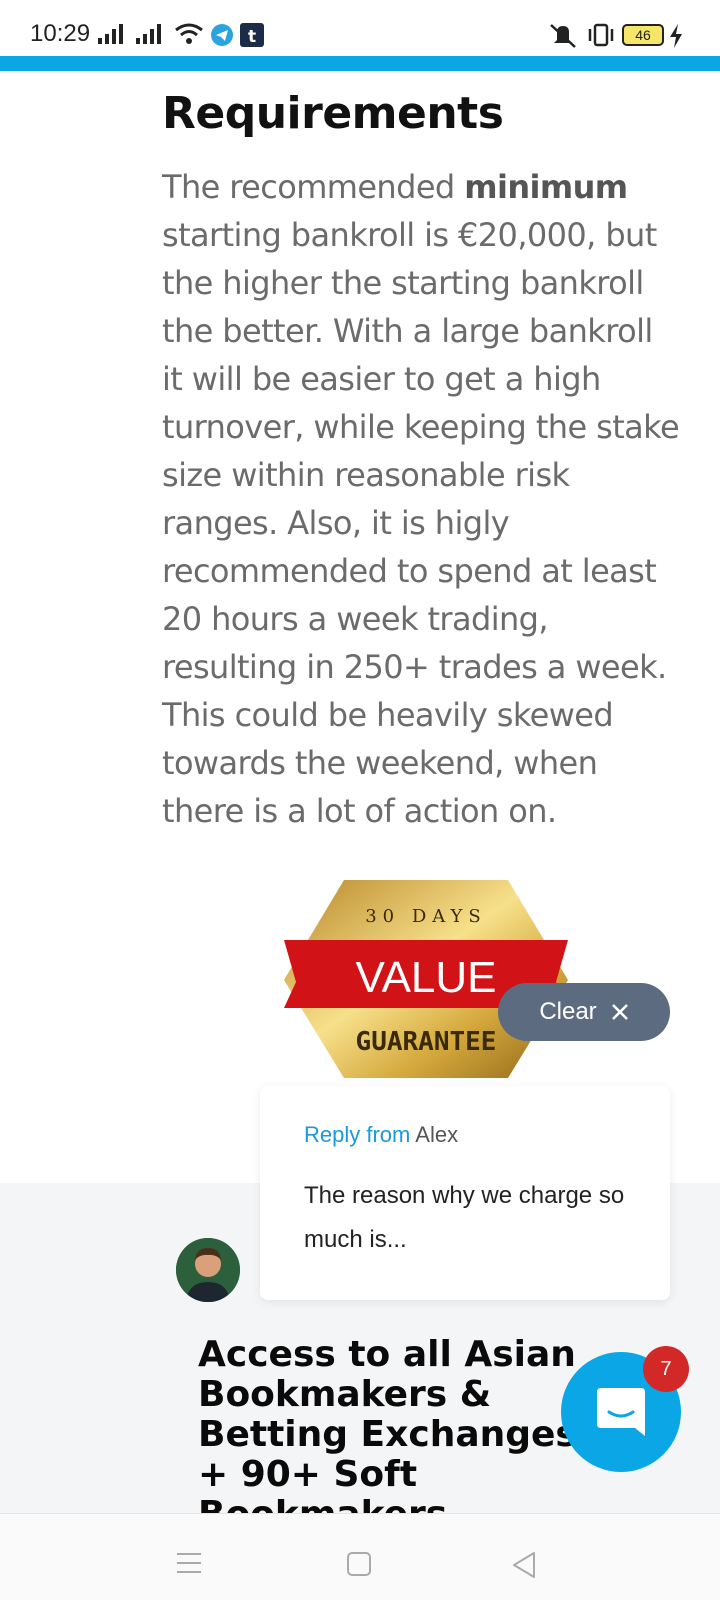 The image size is (720, 1600). What do you see at coordinates (313, 187) in the screenshot?
I see `body-text: The recommended` at bounding box center [313, 187].